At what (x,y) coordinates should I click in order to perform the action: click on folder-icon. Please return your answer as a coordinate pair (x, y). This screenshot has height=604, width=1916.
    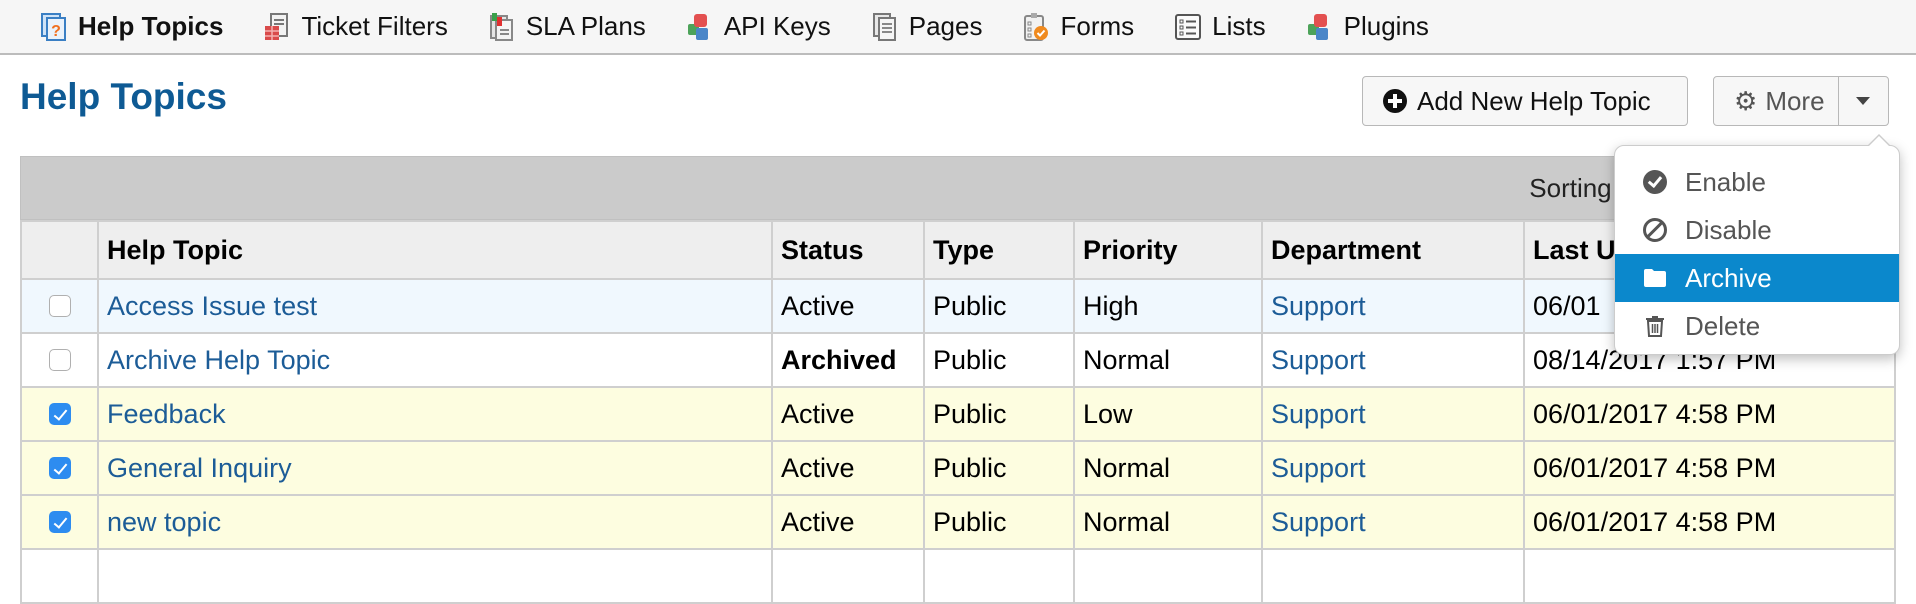
    Looking at the image, I should click on (1655, 278).